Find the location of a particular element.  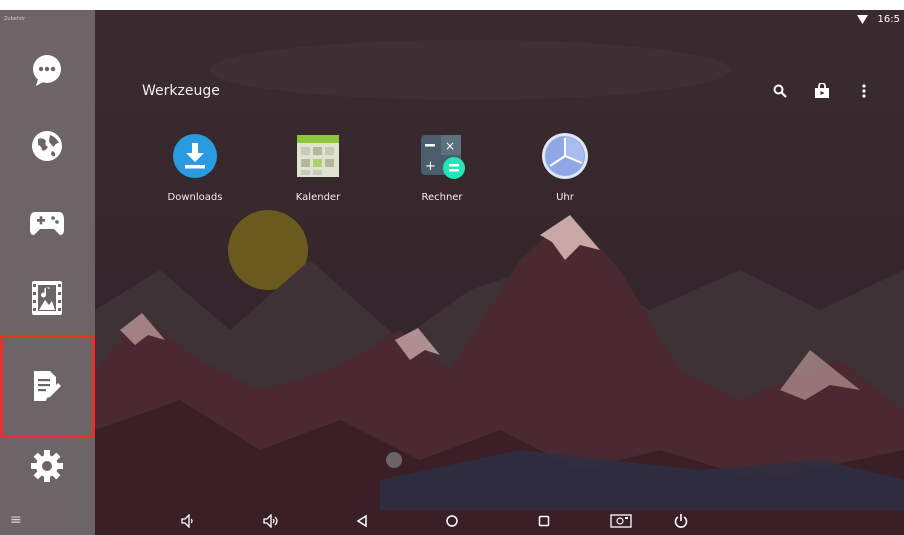

download-icon is located at coordinates (195, 156).